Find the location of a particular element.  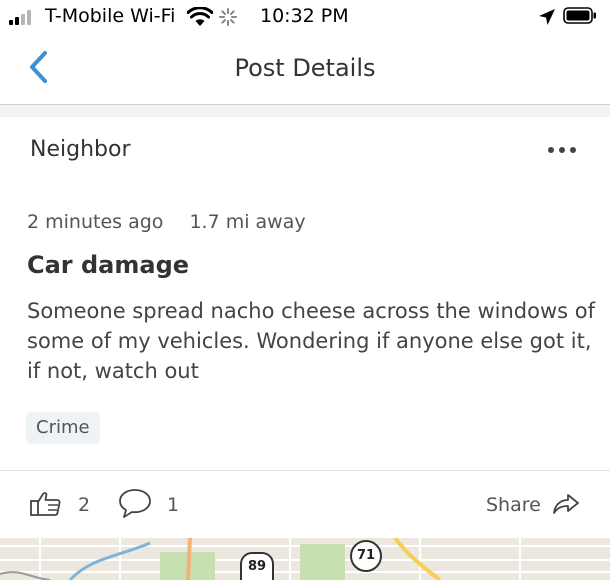

share-button: Share is located at coordinates (513, 505).